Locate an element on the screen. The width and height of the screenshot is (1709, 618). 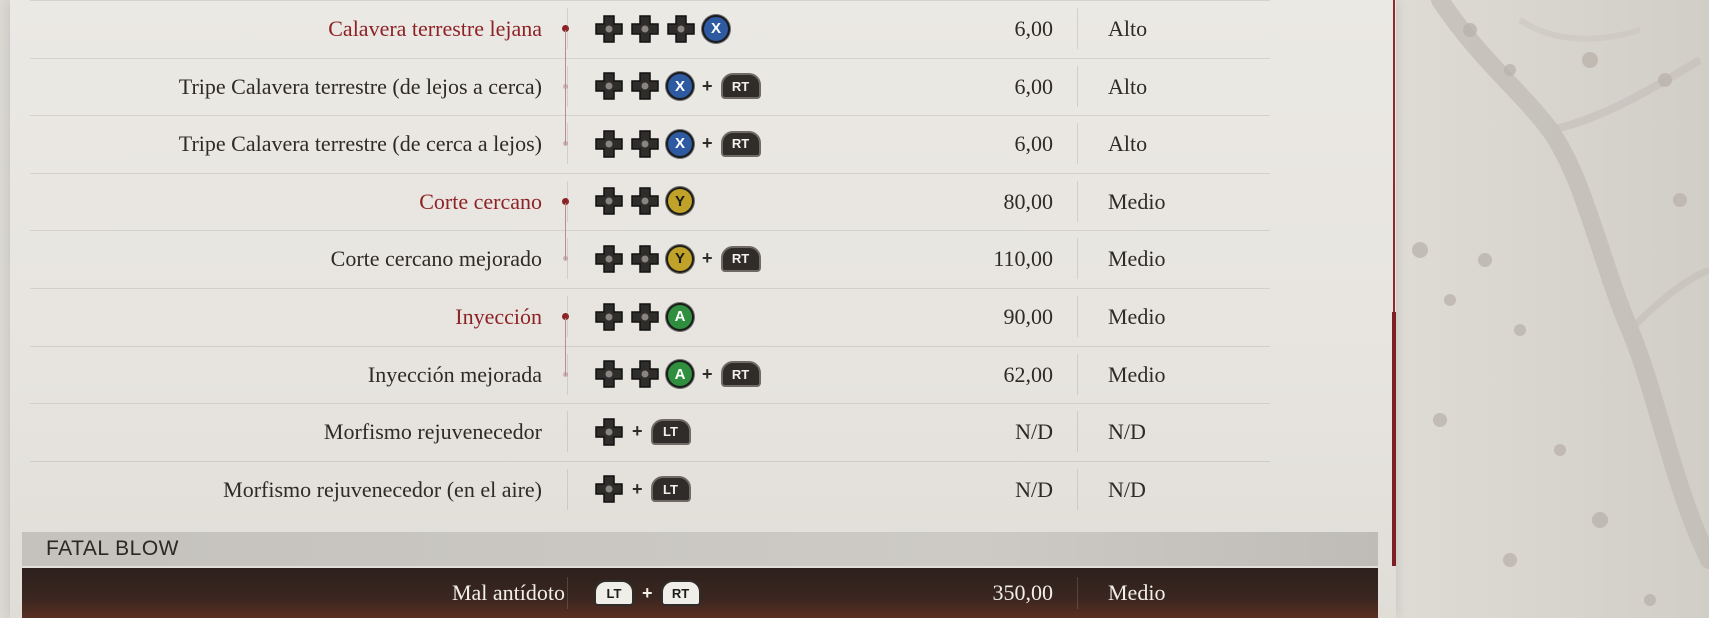
move-name: Inyección mejorada is located at coordinates (454, 374).